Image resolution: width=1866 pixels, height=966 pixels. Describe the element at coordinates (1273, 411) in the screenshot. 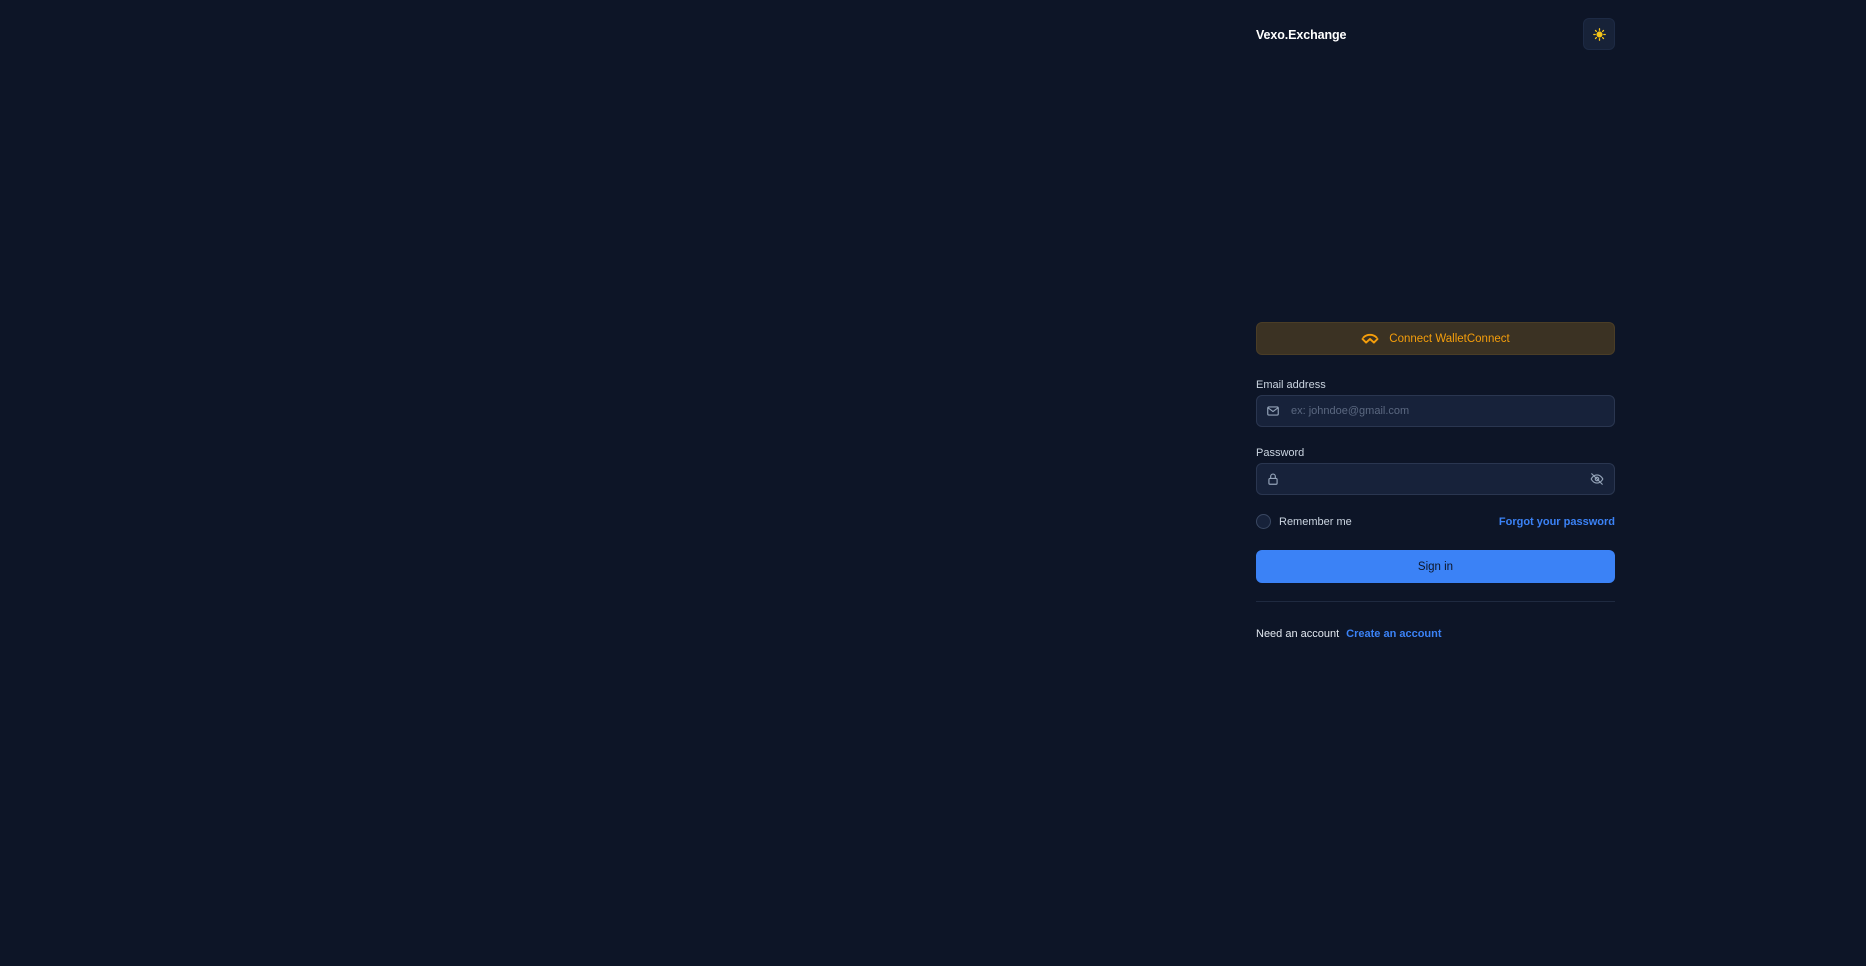

I see `mail-icon` at that location.